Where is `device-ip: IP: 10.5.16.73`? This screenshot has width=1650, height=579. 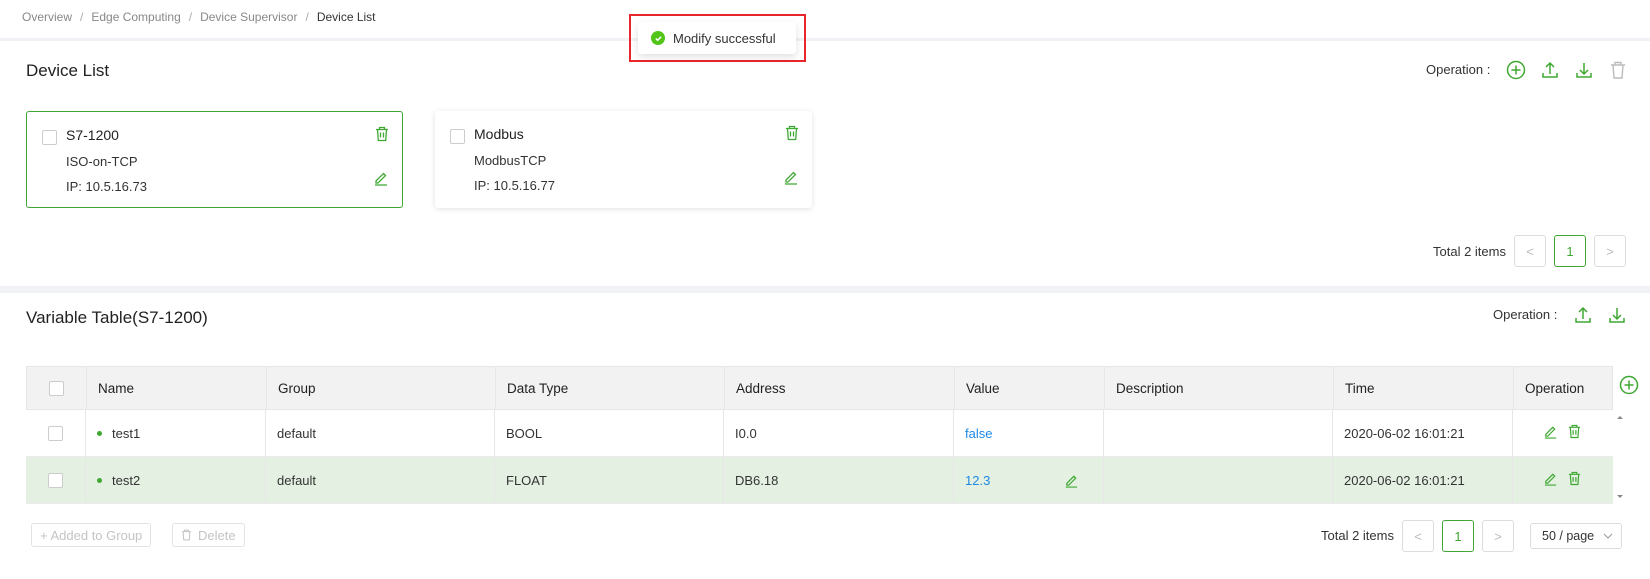
device-ip: IP: 10.5.16.73 is located at coordinates (106, 186).